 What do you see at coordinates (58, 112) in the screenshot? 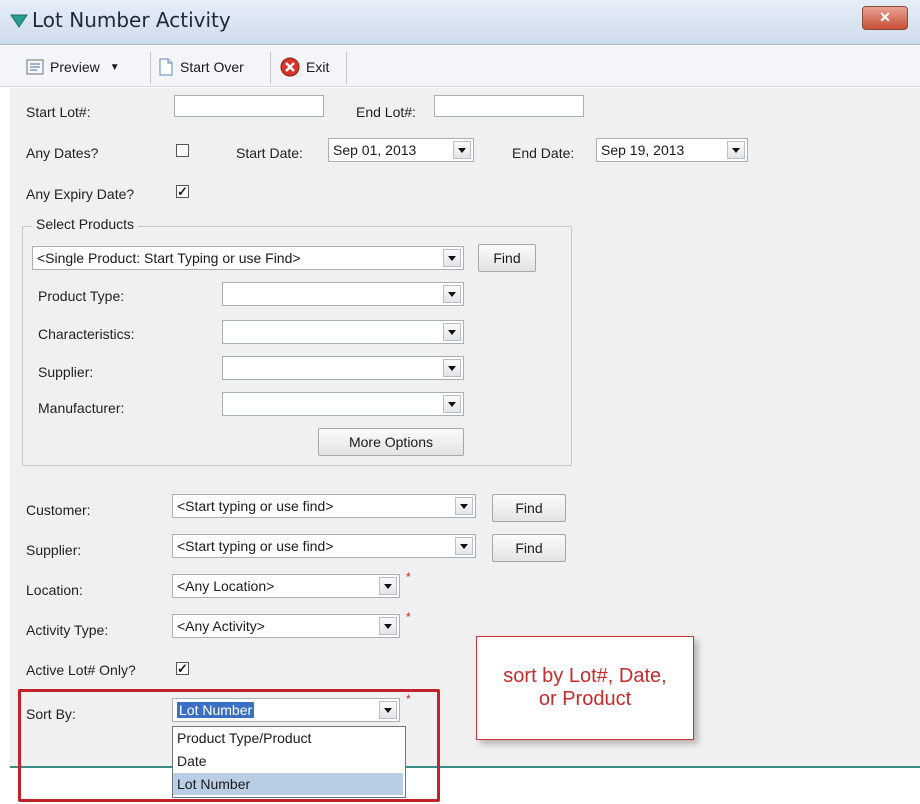
I see `start-lot-label: Start Lot#:` at bounding box center [58, 112].